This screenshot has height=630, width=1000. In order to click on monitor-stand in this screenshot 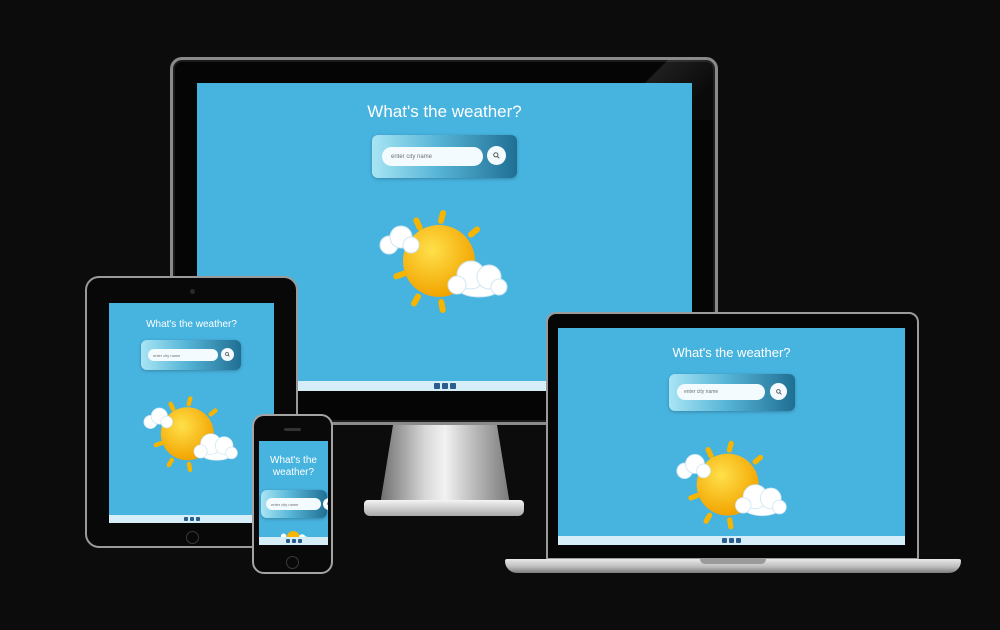, I will do `click(445, 465)`.